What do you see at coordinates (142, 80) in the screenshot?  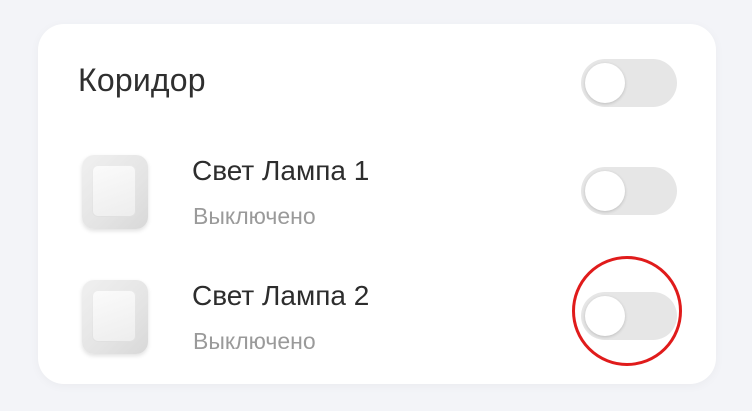 I see `room-title: Коридор` at bounding box center [142, 80].